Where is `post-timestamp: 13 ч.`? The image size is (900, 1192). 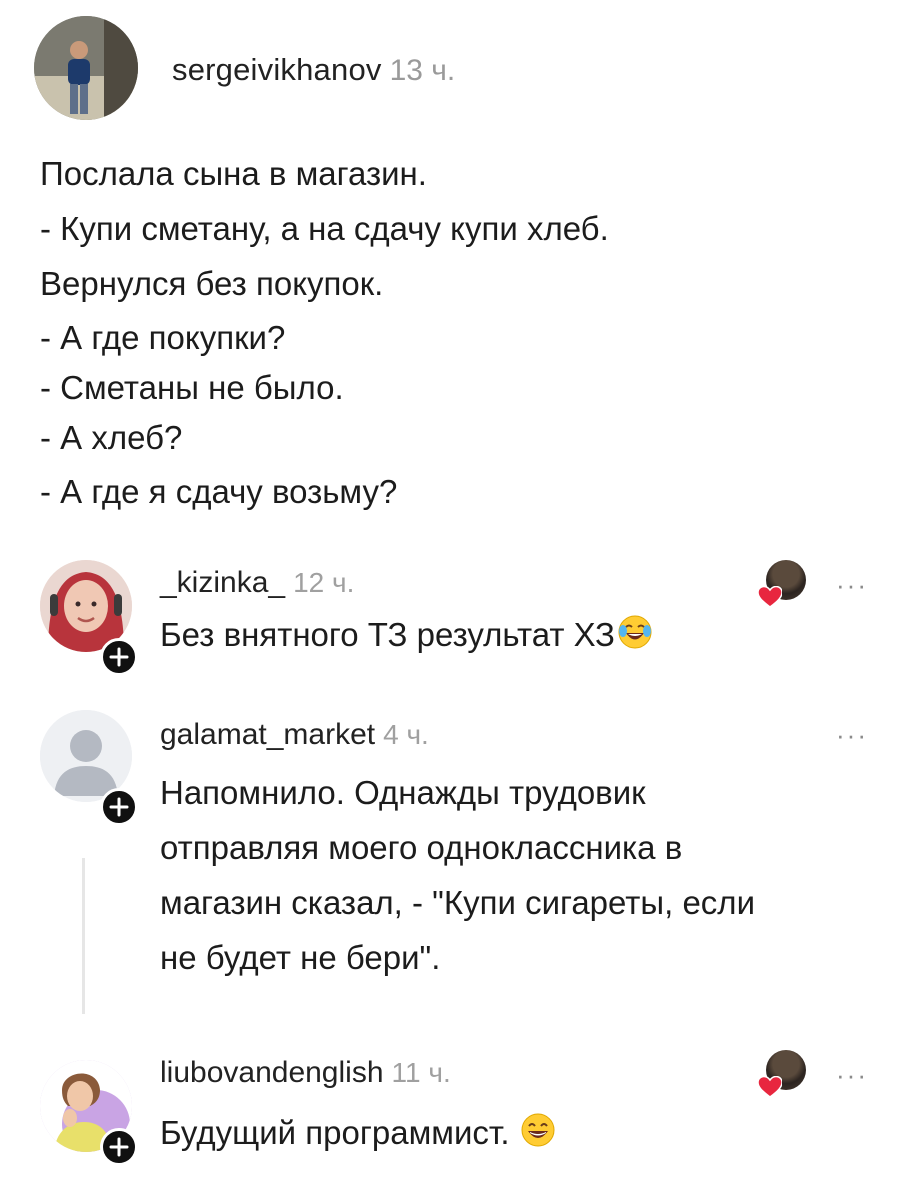
post-timestamp: 13 ч. is located at coordinates (422, 70).